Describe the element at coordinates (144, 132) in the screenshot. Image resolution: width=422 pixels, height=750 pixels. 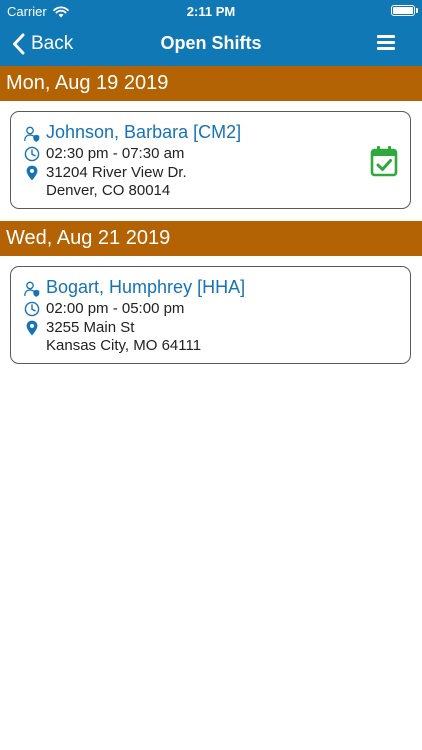
I see `client-name: Johnson, Barbara [CM2]` at that location.